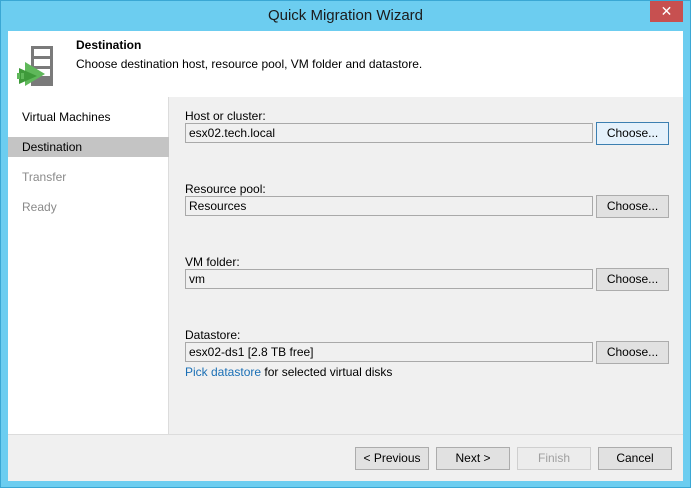 Image resolution: width=691 pixels, height=488 pixels. What do you see at coordinates (327, 372) in the screenshot?
I see `pick-datastore-text: for selected virtual disks` at bounding box center [327, 372].